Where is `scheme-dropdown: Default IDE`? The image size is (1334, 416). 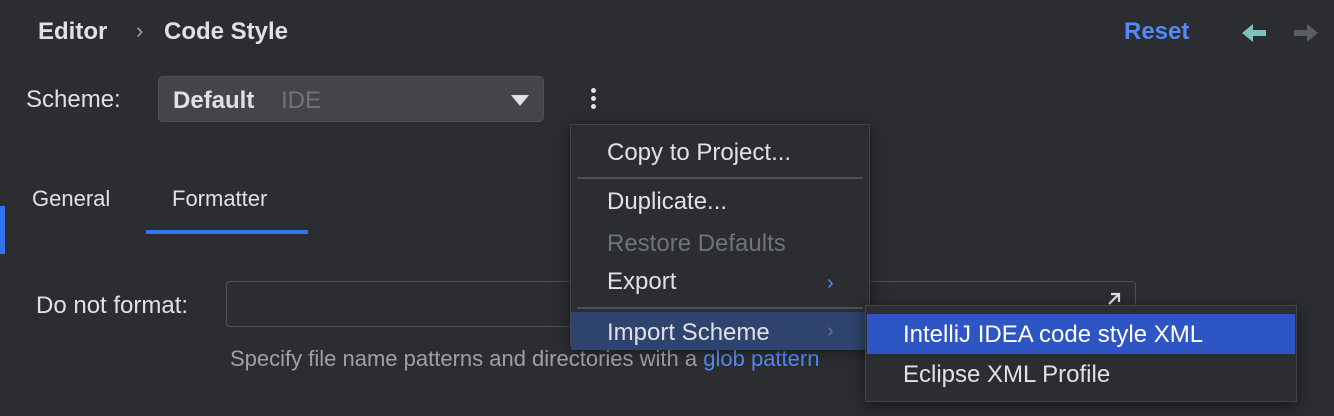 scheme-dropdown: Default IDE is located at coordinates (351, 99).